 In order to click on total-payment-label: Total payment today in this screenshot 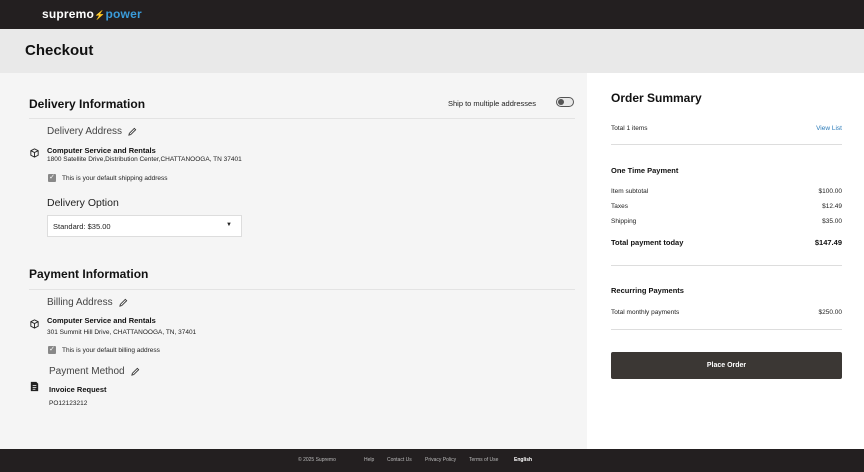, I will do `click(647, 242)`.